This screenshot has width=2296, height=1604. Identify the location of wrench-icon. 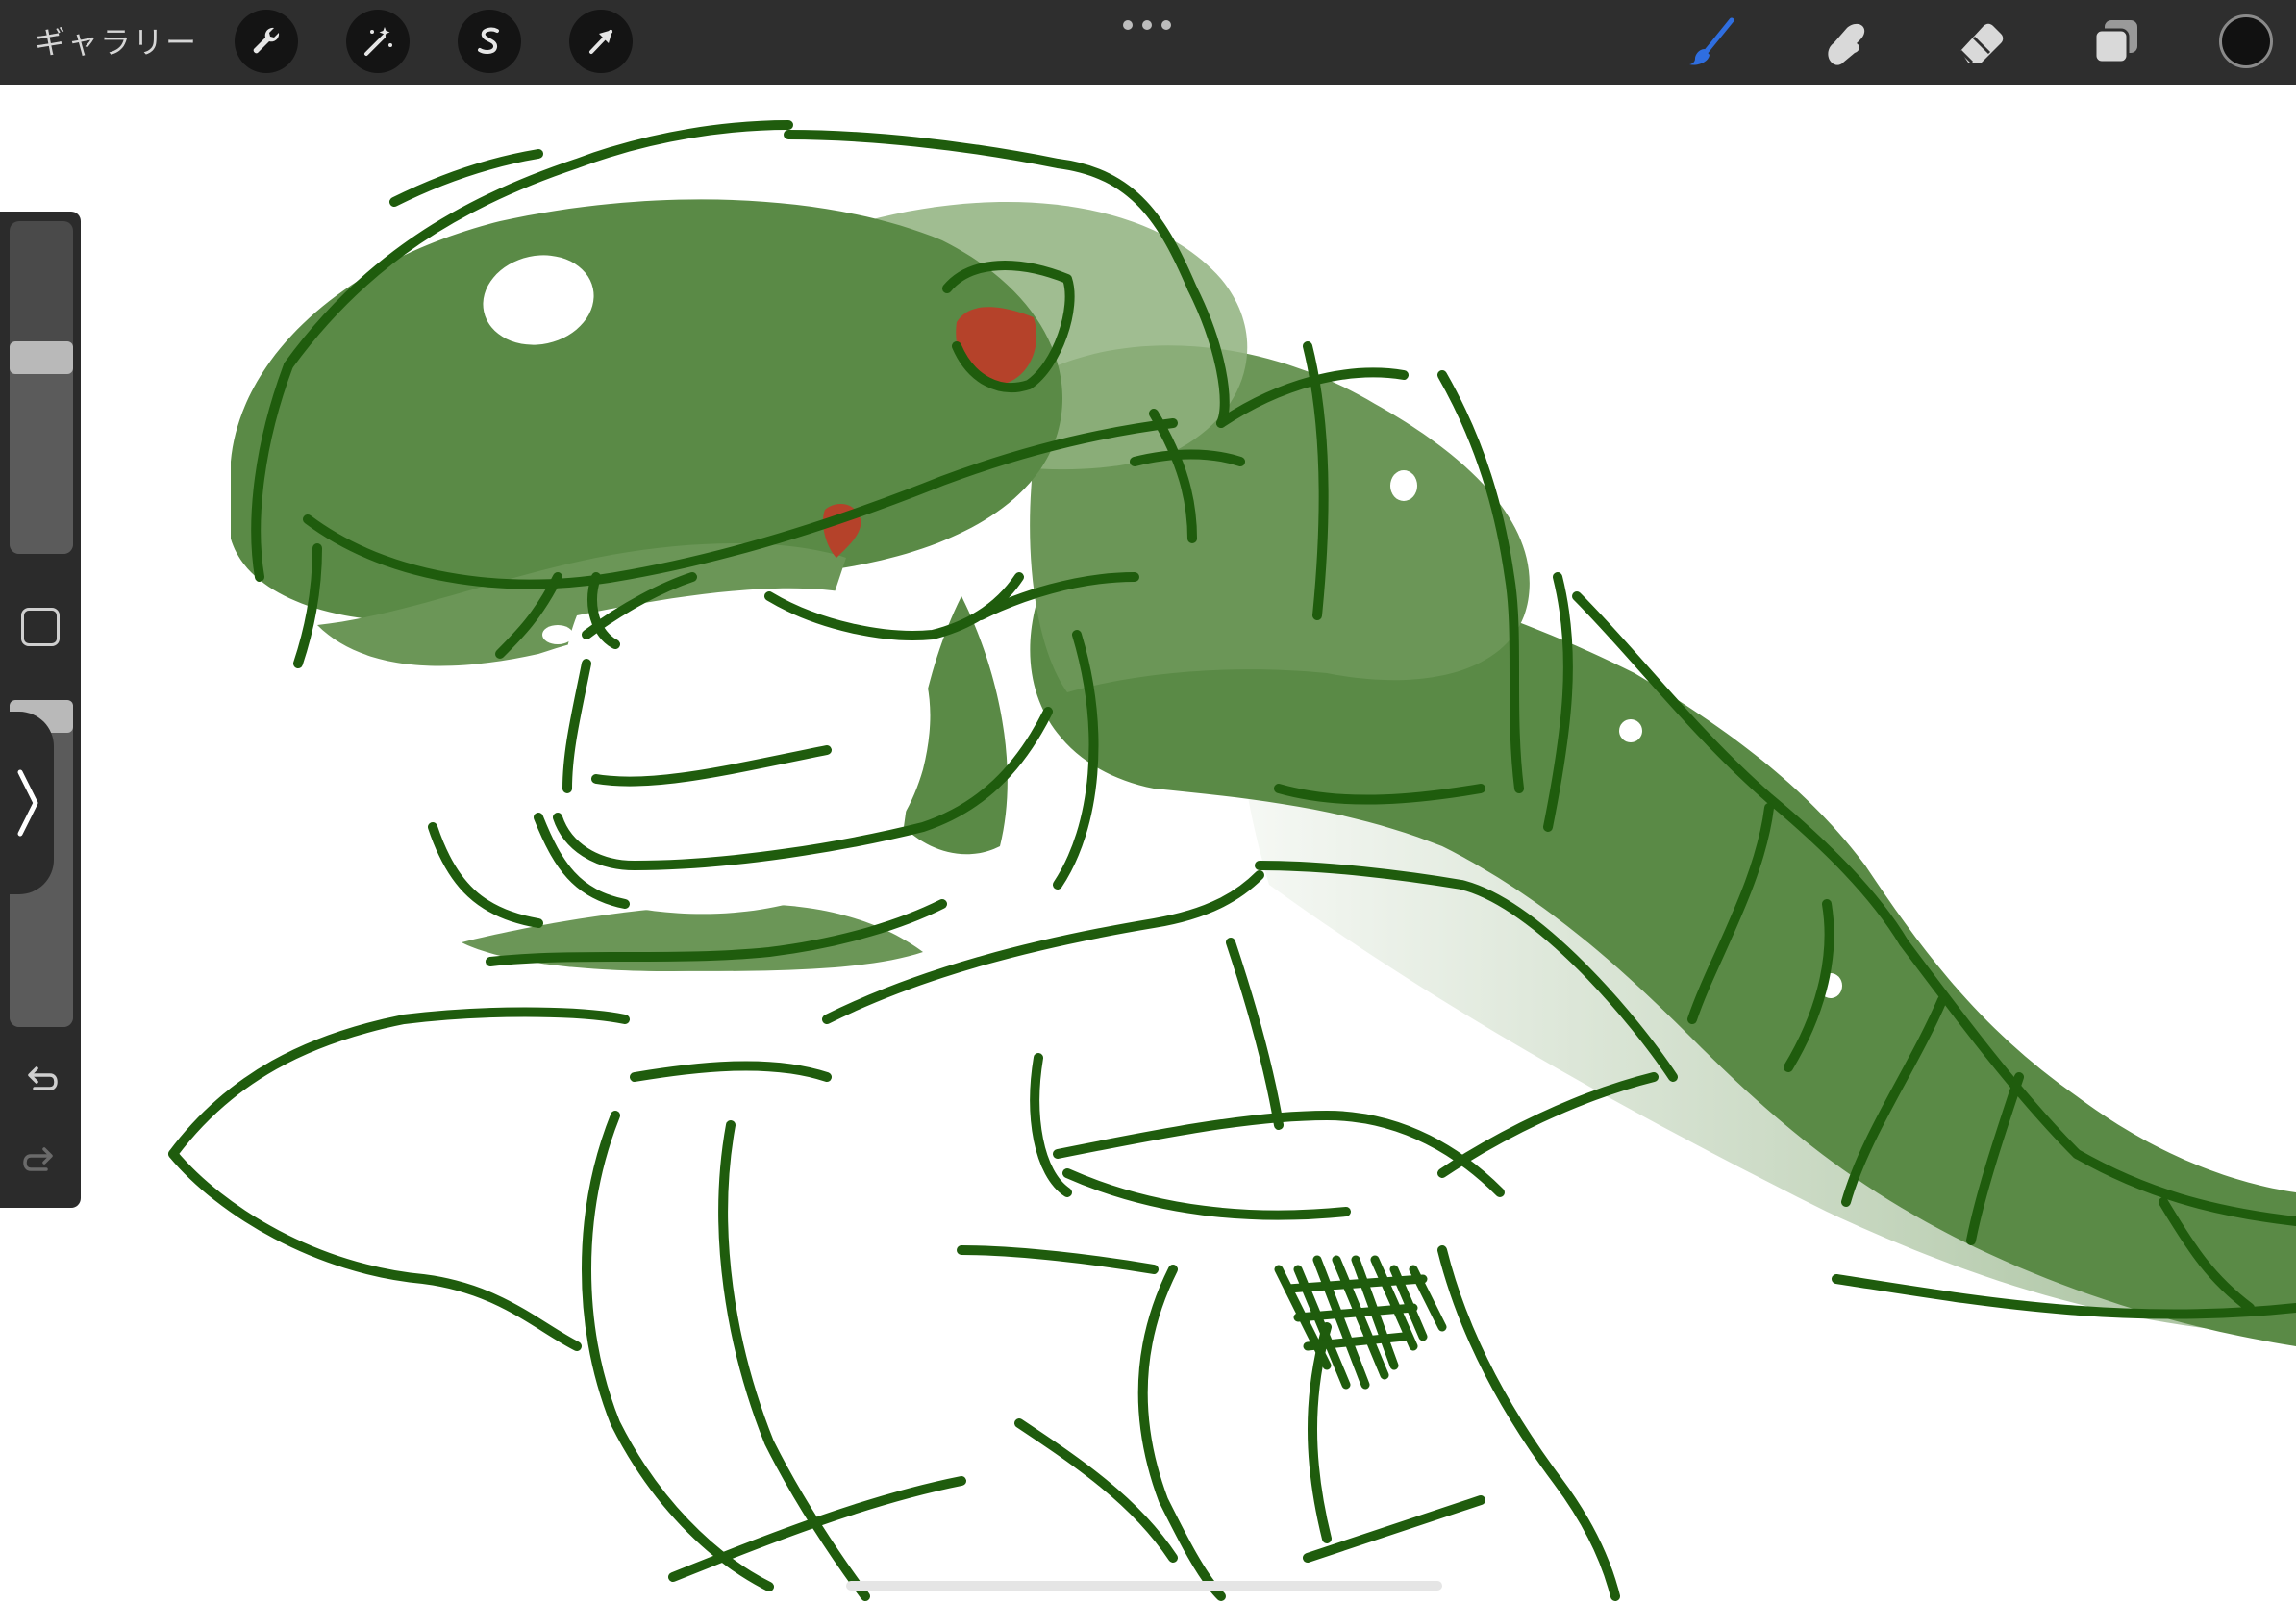
(266, 40).